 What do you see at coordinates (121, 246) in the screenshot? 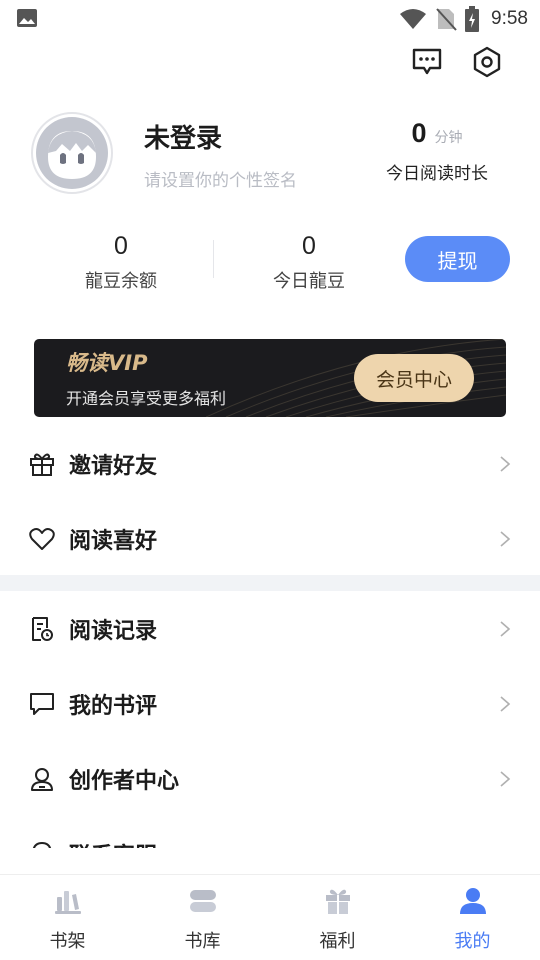
I see `bean-balance-value: 0` at bounding box center [121, 246].